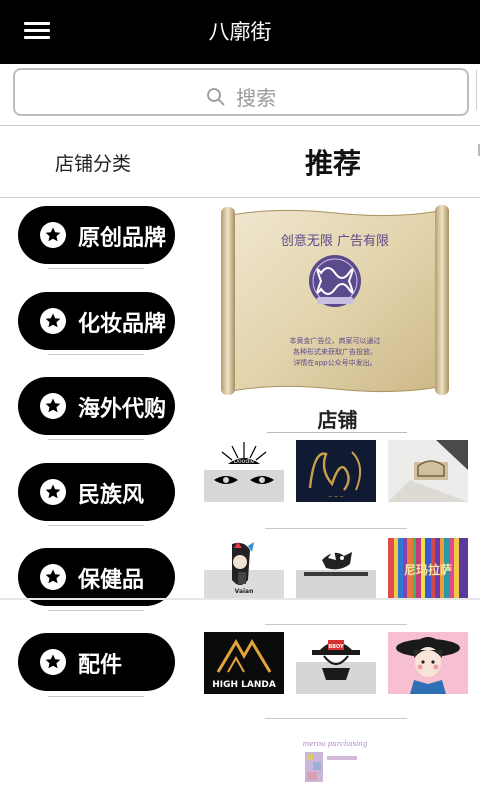 Image resolution: width=480 pixels, height=800 pixels. I want to click on shops-section-title: 店铺, so click(337, 420).